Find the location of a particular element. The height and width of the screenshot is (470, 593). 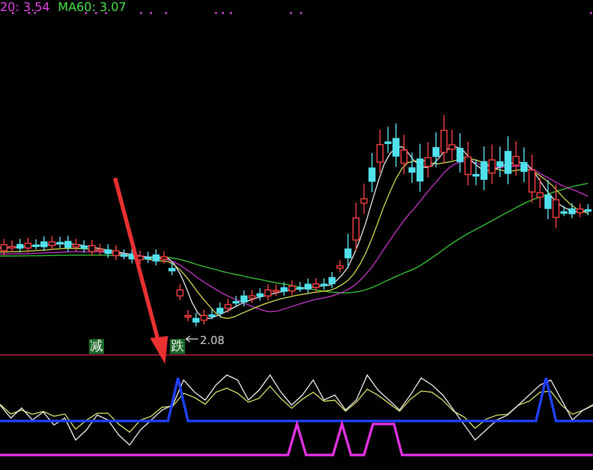

signal-label: 跌 is located at coordinates (177, 346).